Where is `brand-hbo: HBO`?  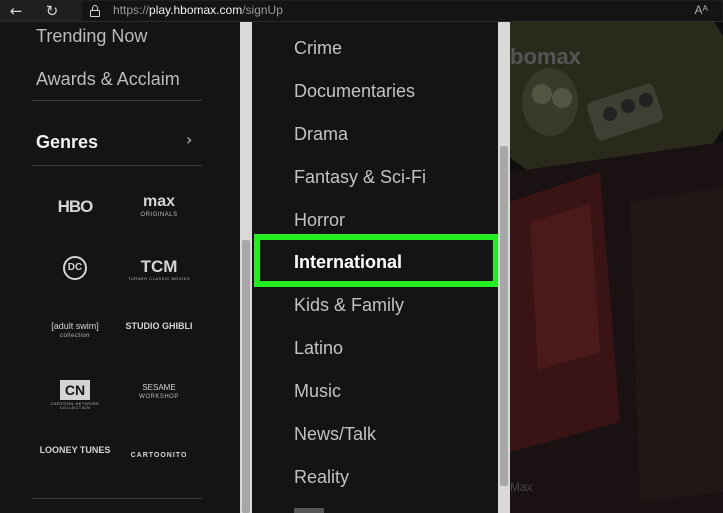 brand-hbo: HBO is located at coordinates (75, 206).